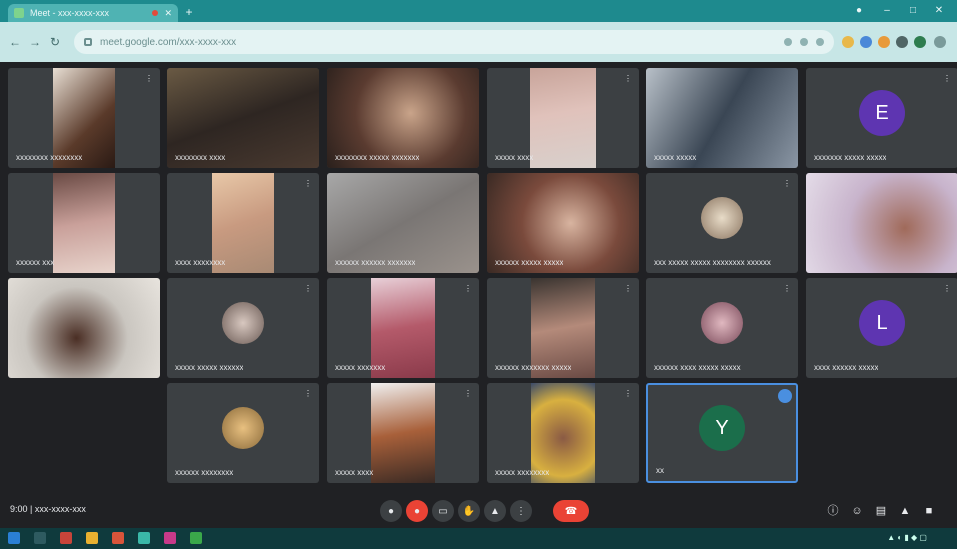  What do you see at coordinates (469, 511) in the screenshot?
I see `raise-hand-icon: ✋` at bounding box center [469, 511].